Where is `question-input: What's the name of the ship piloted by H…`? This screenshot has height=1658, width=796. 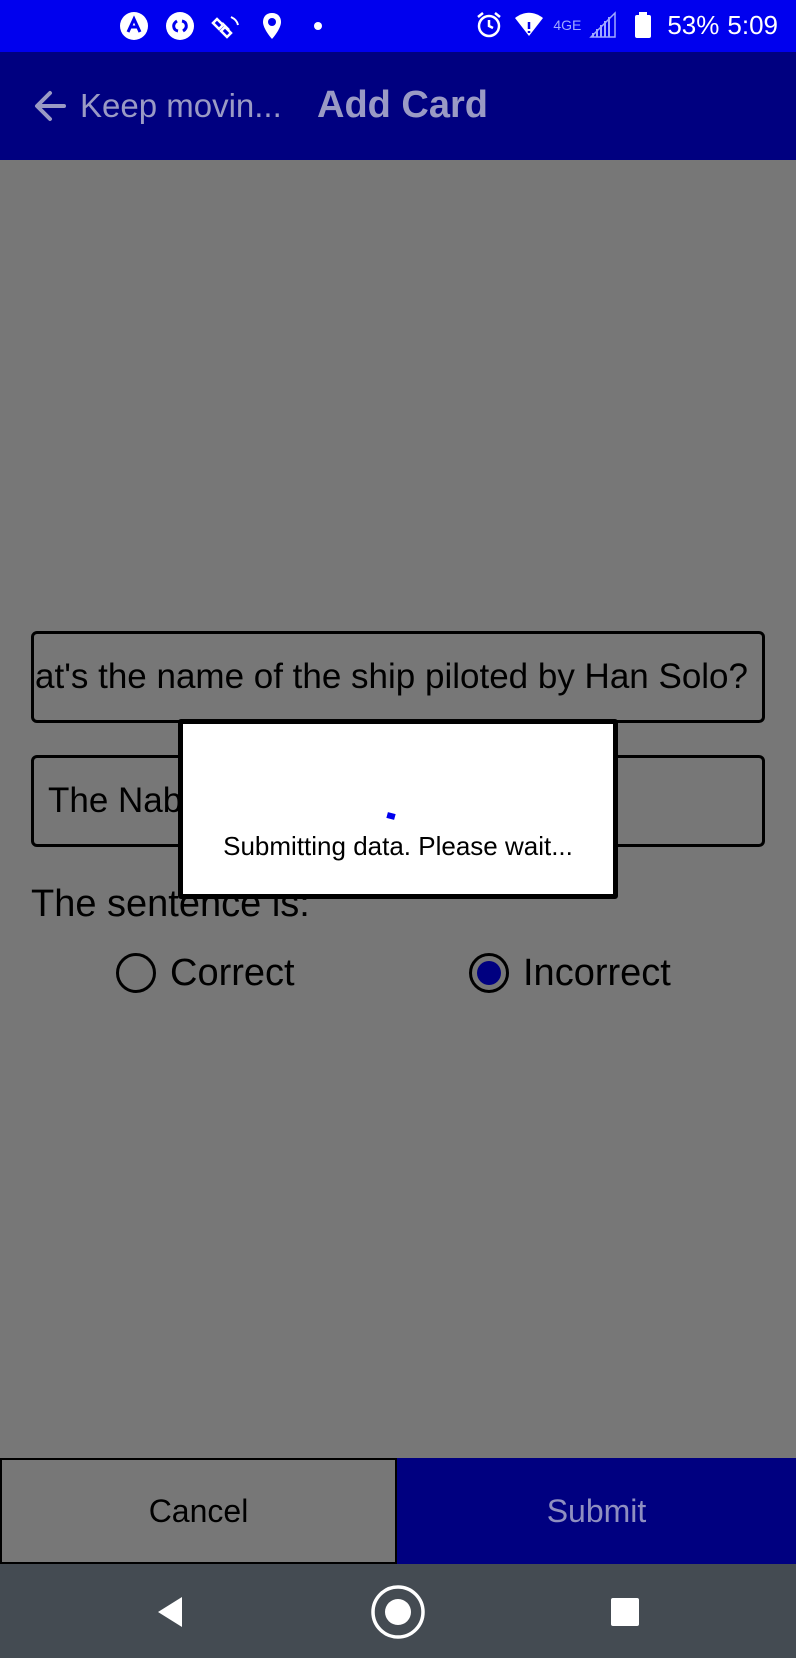
question-input: What's the name of the ship piloted by H… is located at coordinates (398, 677).